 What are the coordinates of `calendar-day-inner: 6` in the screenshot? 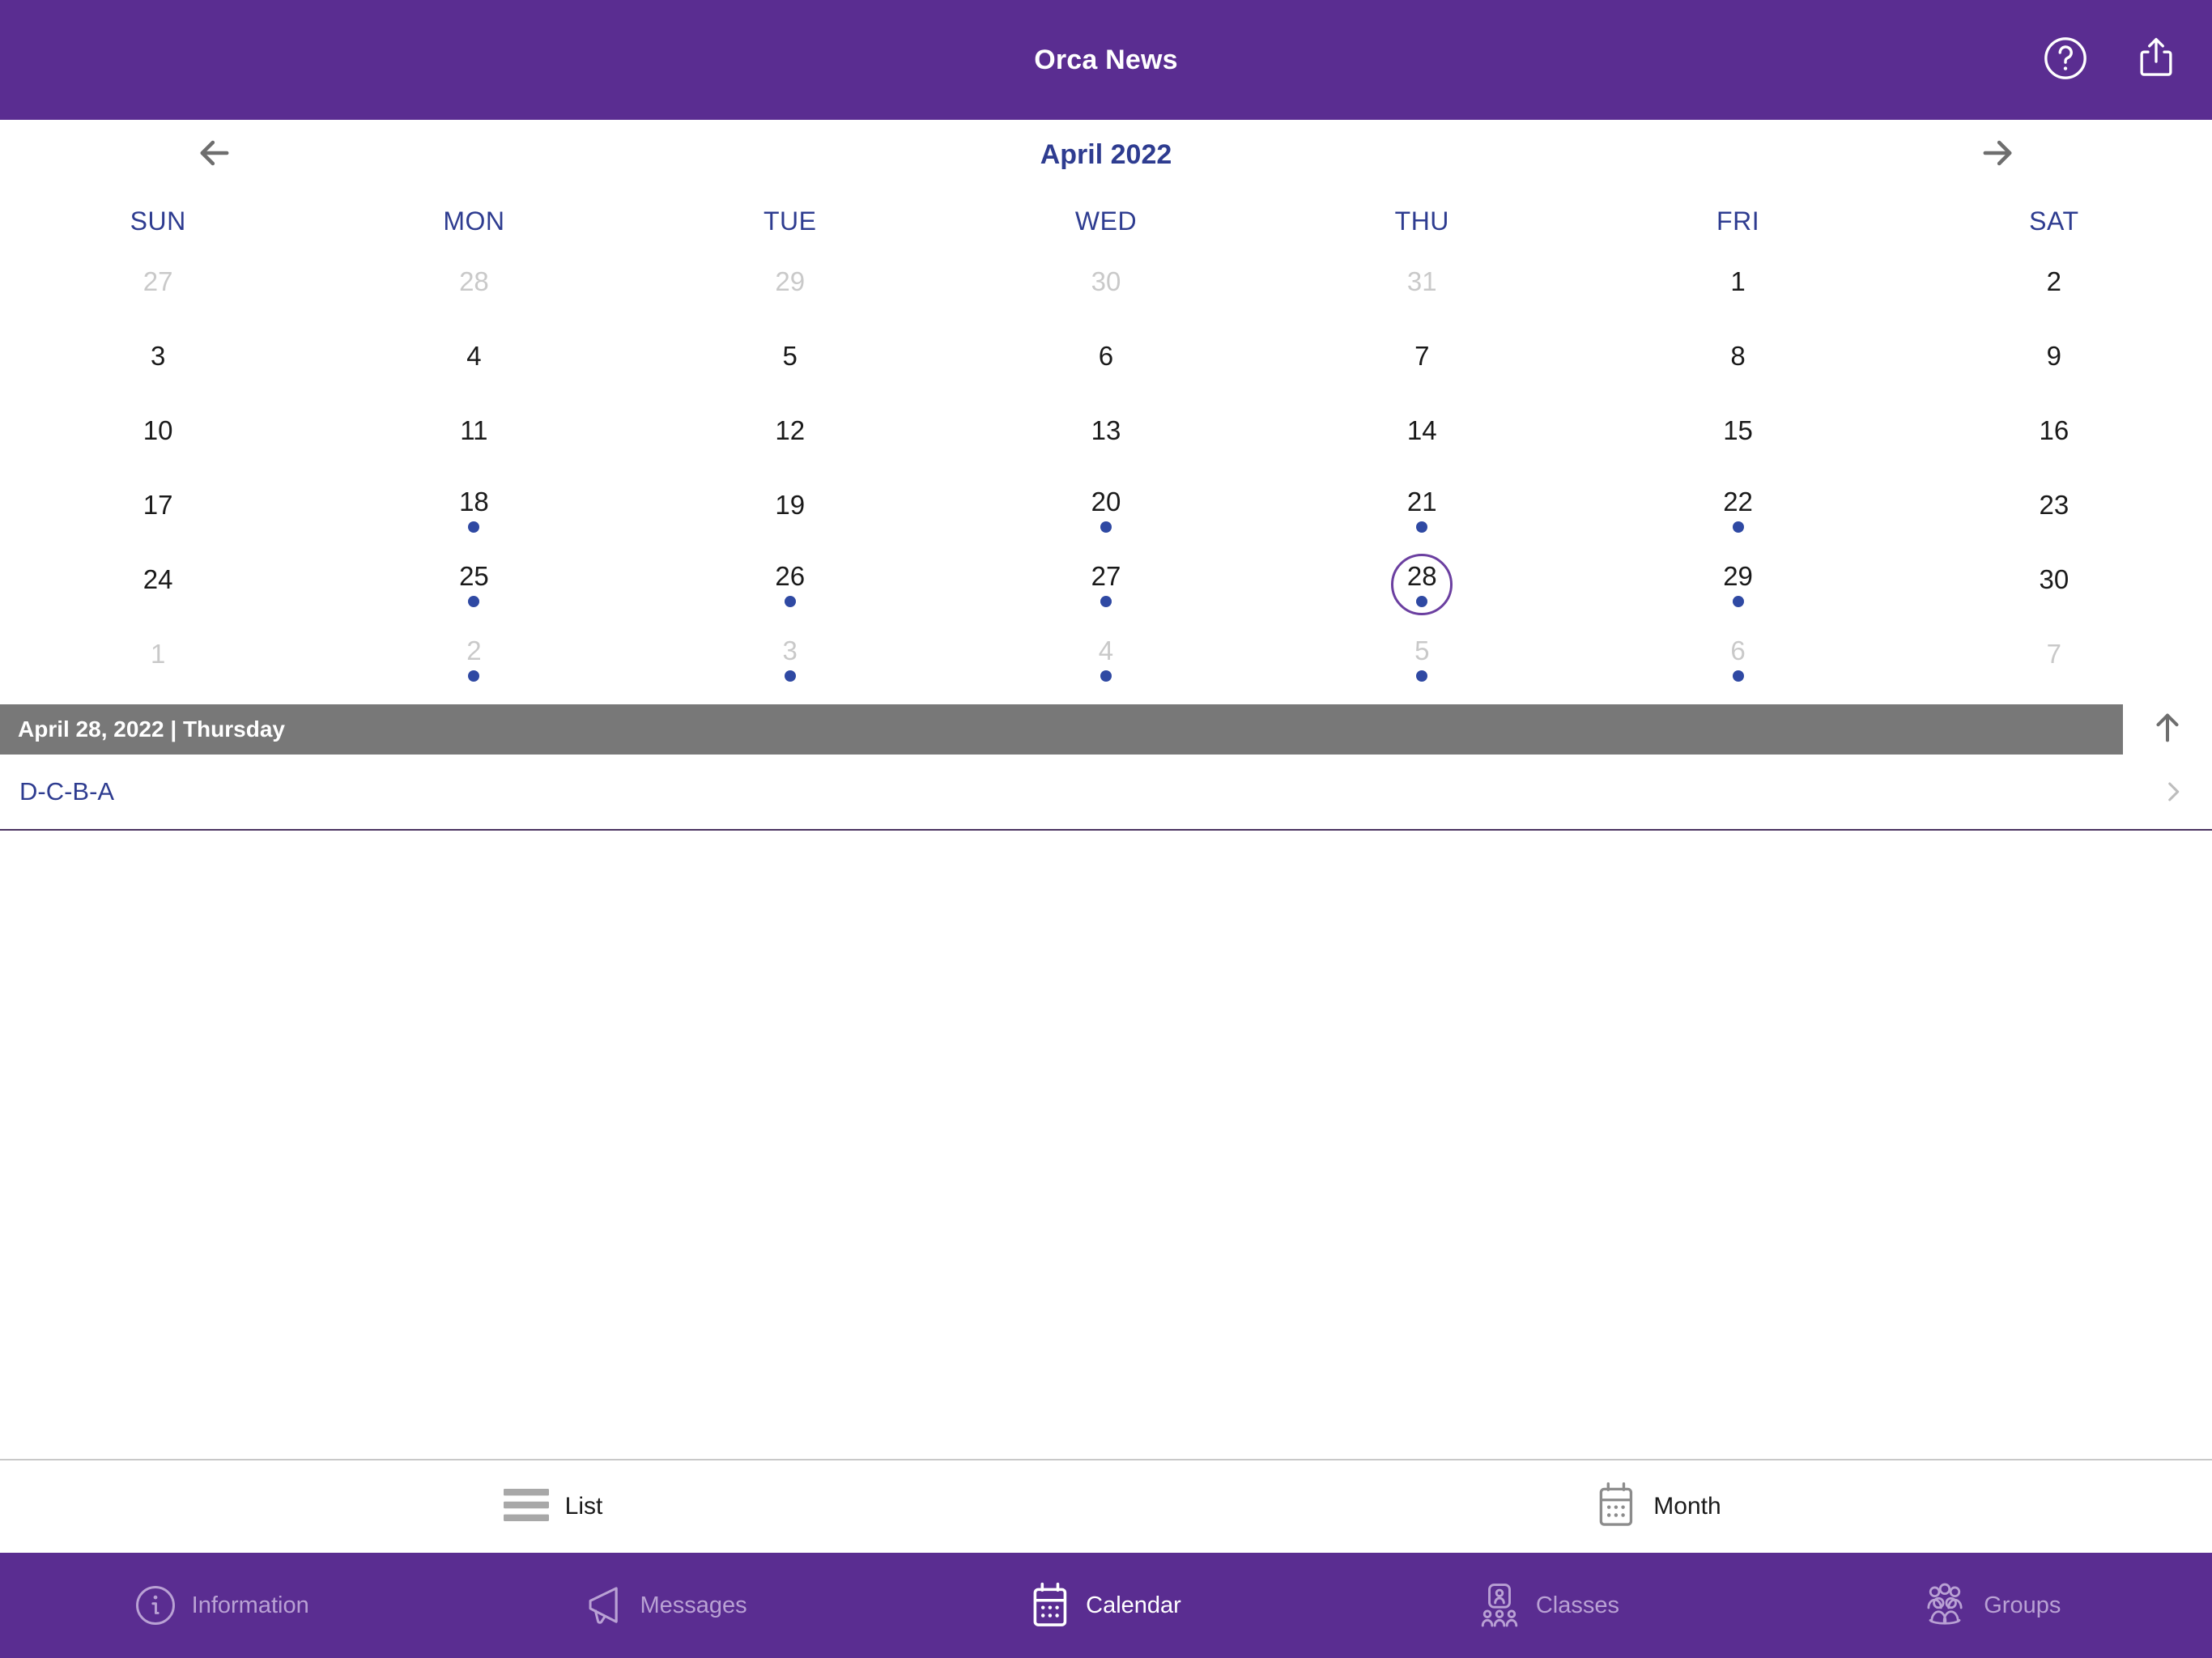 It's located at (1739, 659).